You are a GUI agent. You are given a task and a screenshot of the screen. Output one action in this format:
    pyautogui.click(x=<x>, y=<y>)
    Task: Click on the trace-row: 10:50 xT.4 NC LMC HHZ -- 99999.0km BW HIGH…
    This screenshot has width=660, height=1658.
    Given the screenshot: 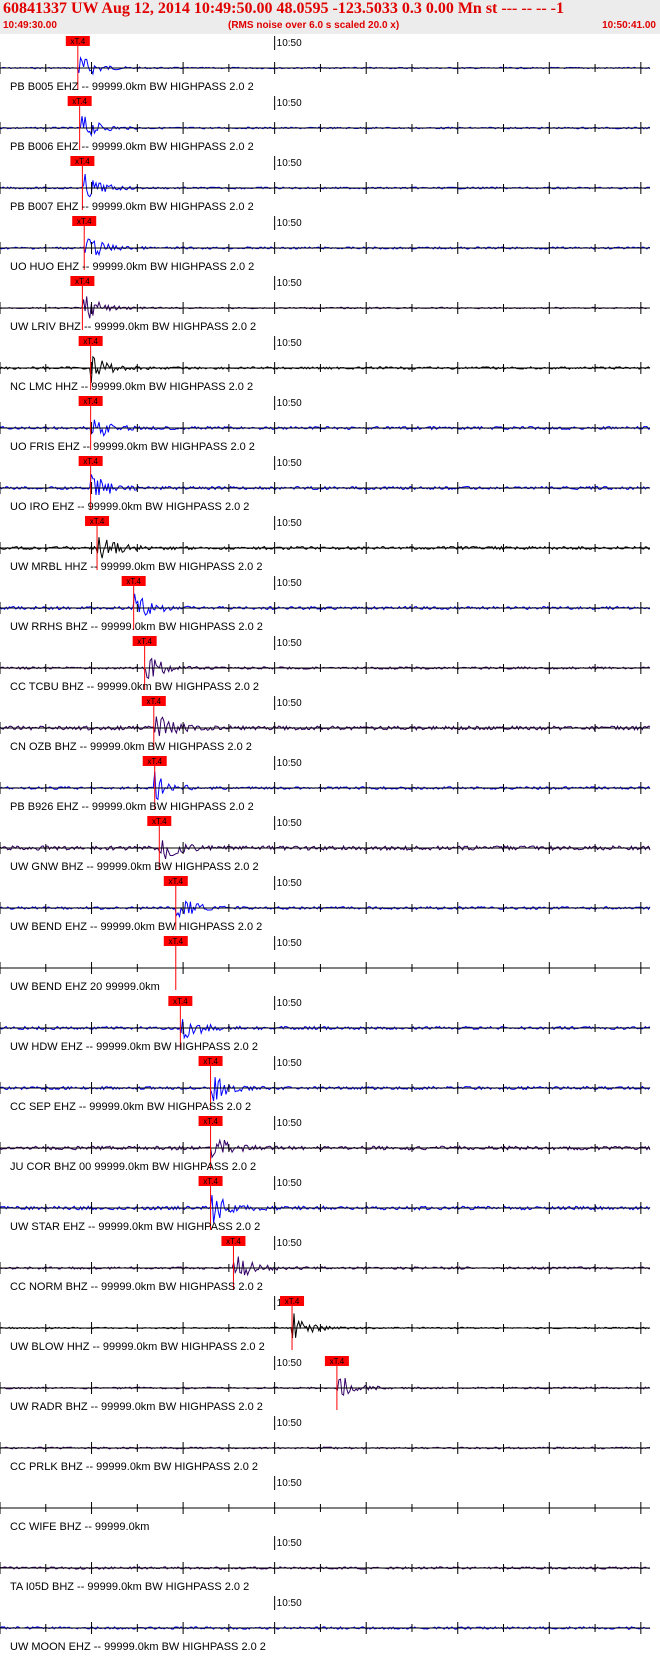 What is the action you would take?
    pyautogui.click(x=325, y=364)
    